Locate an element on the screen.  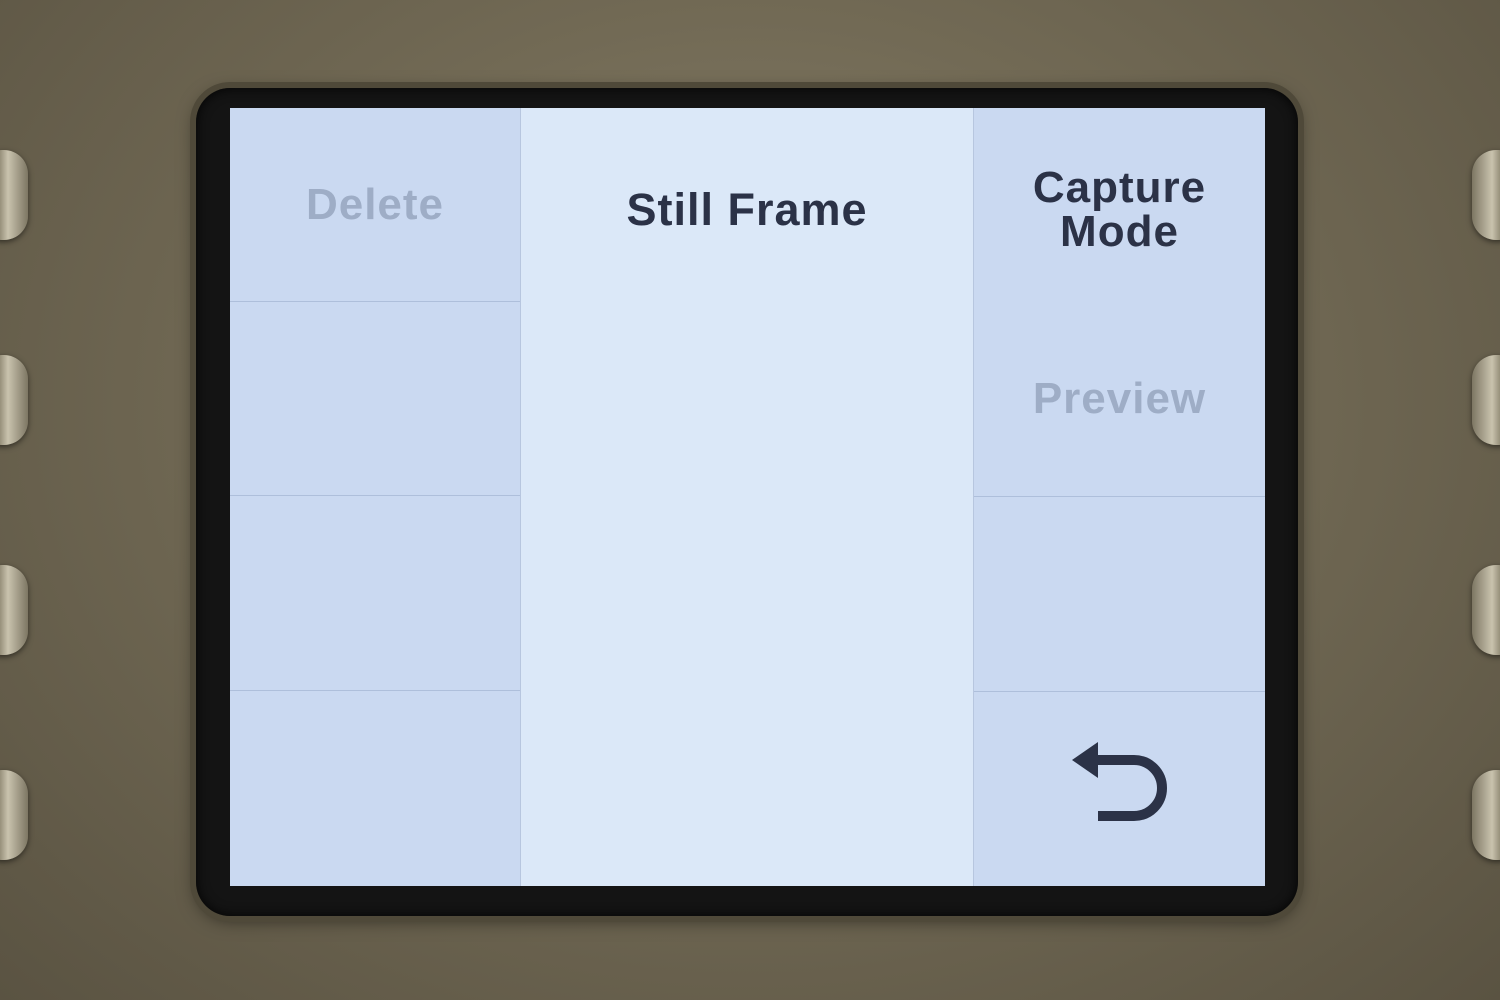
softkey-preview-label: Preview is located at coordinates (1119, 398).